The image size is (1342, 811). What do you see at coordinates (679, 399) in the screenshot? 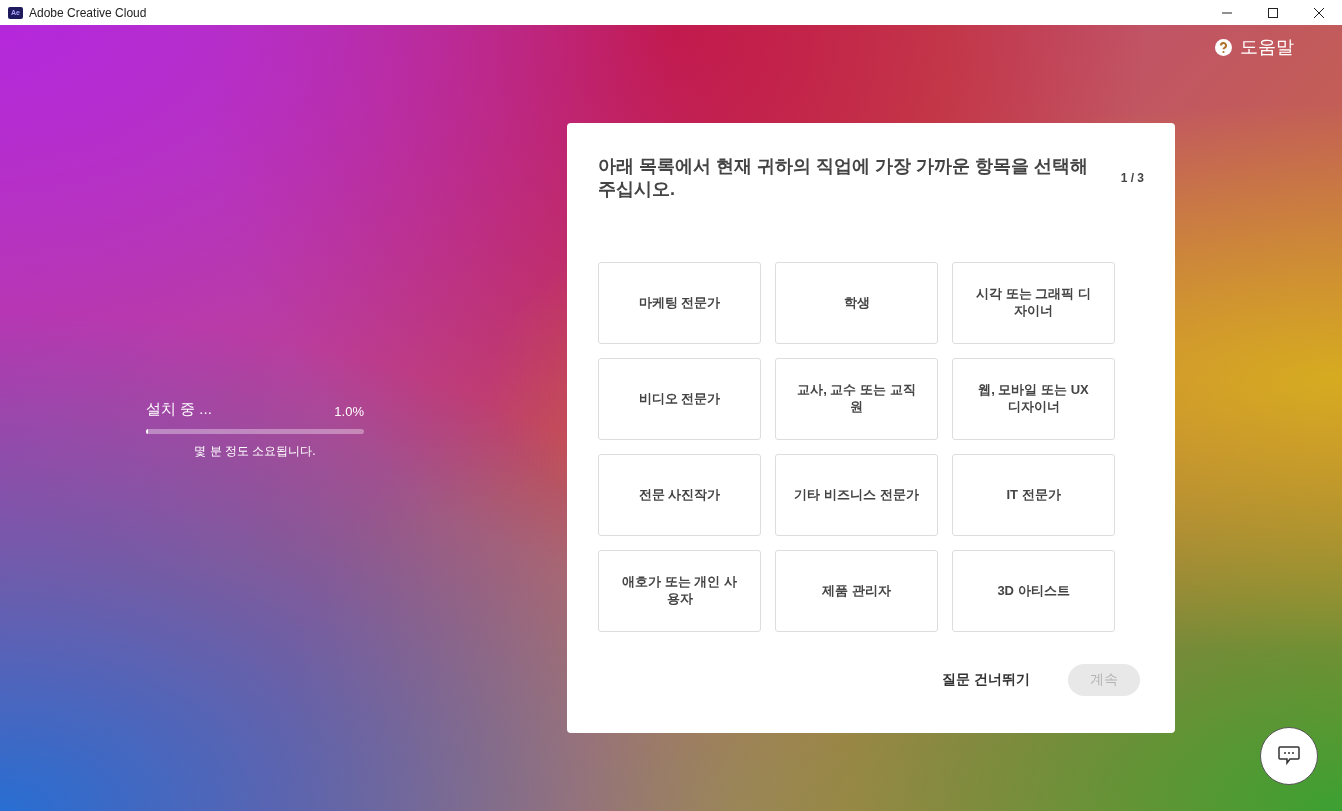
I see `occupation-option: 비디오 전문가` at bounding box center [679, 399].